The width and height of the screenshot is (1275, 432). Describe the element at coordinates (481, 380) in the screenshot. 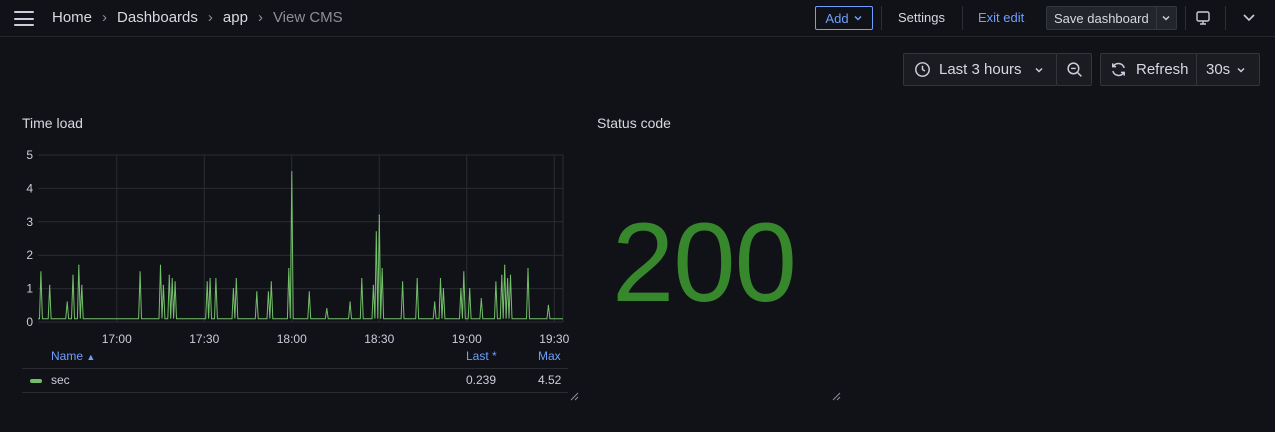

I see `legend-series-last: 0.239` at that location.